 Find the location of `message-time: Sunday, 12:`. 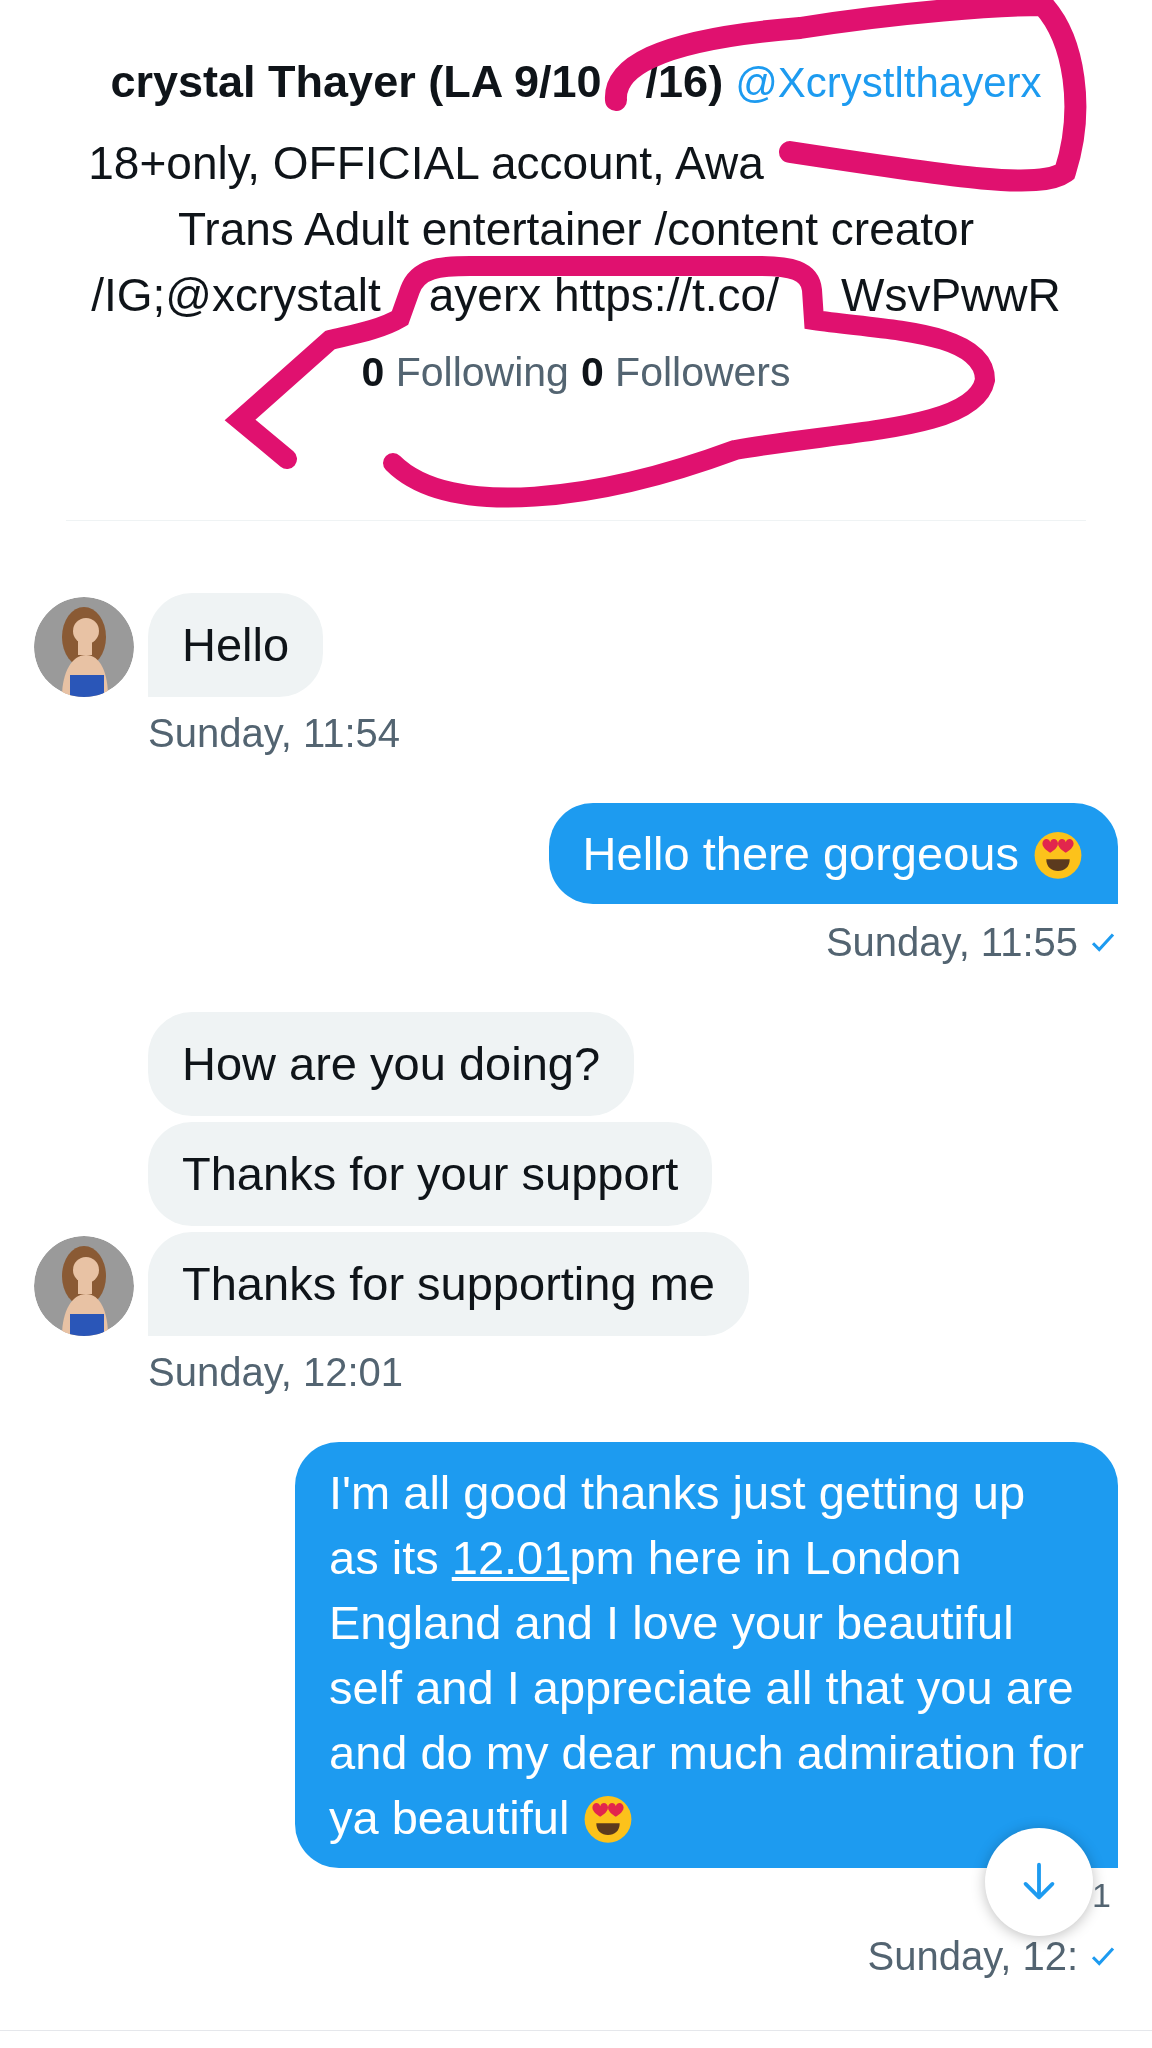

message-time: Sunday, 12: is located at coordinates (972, 1956).